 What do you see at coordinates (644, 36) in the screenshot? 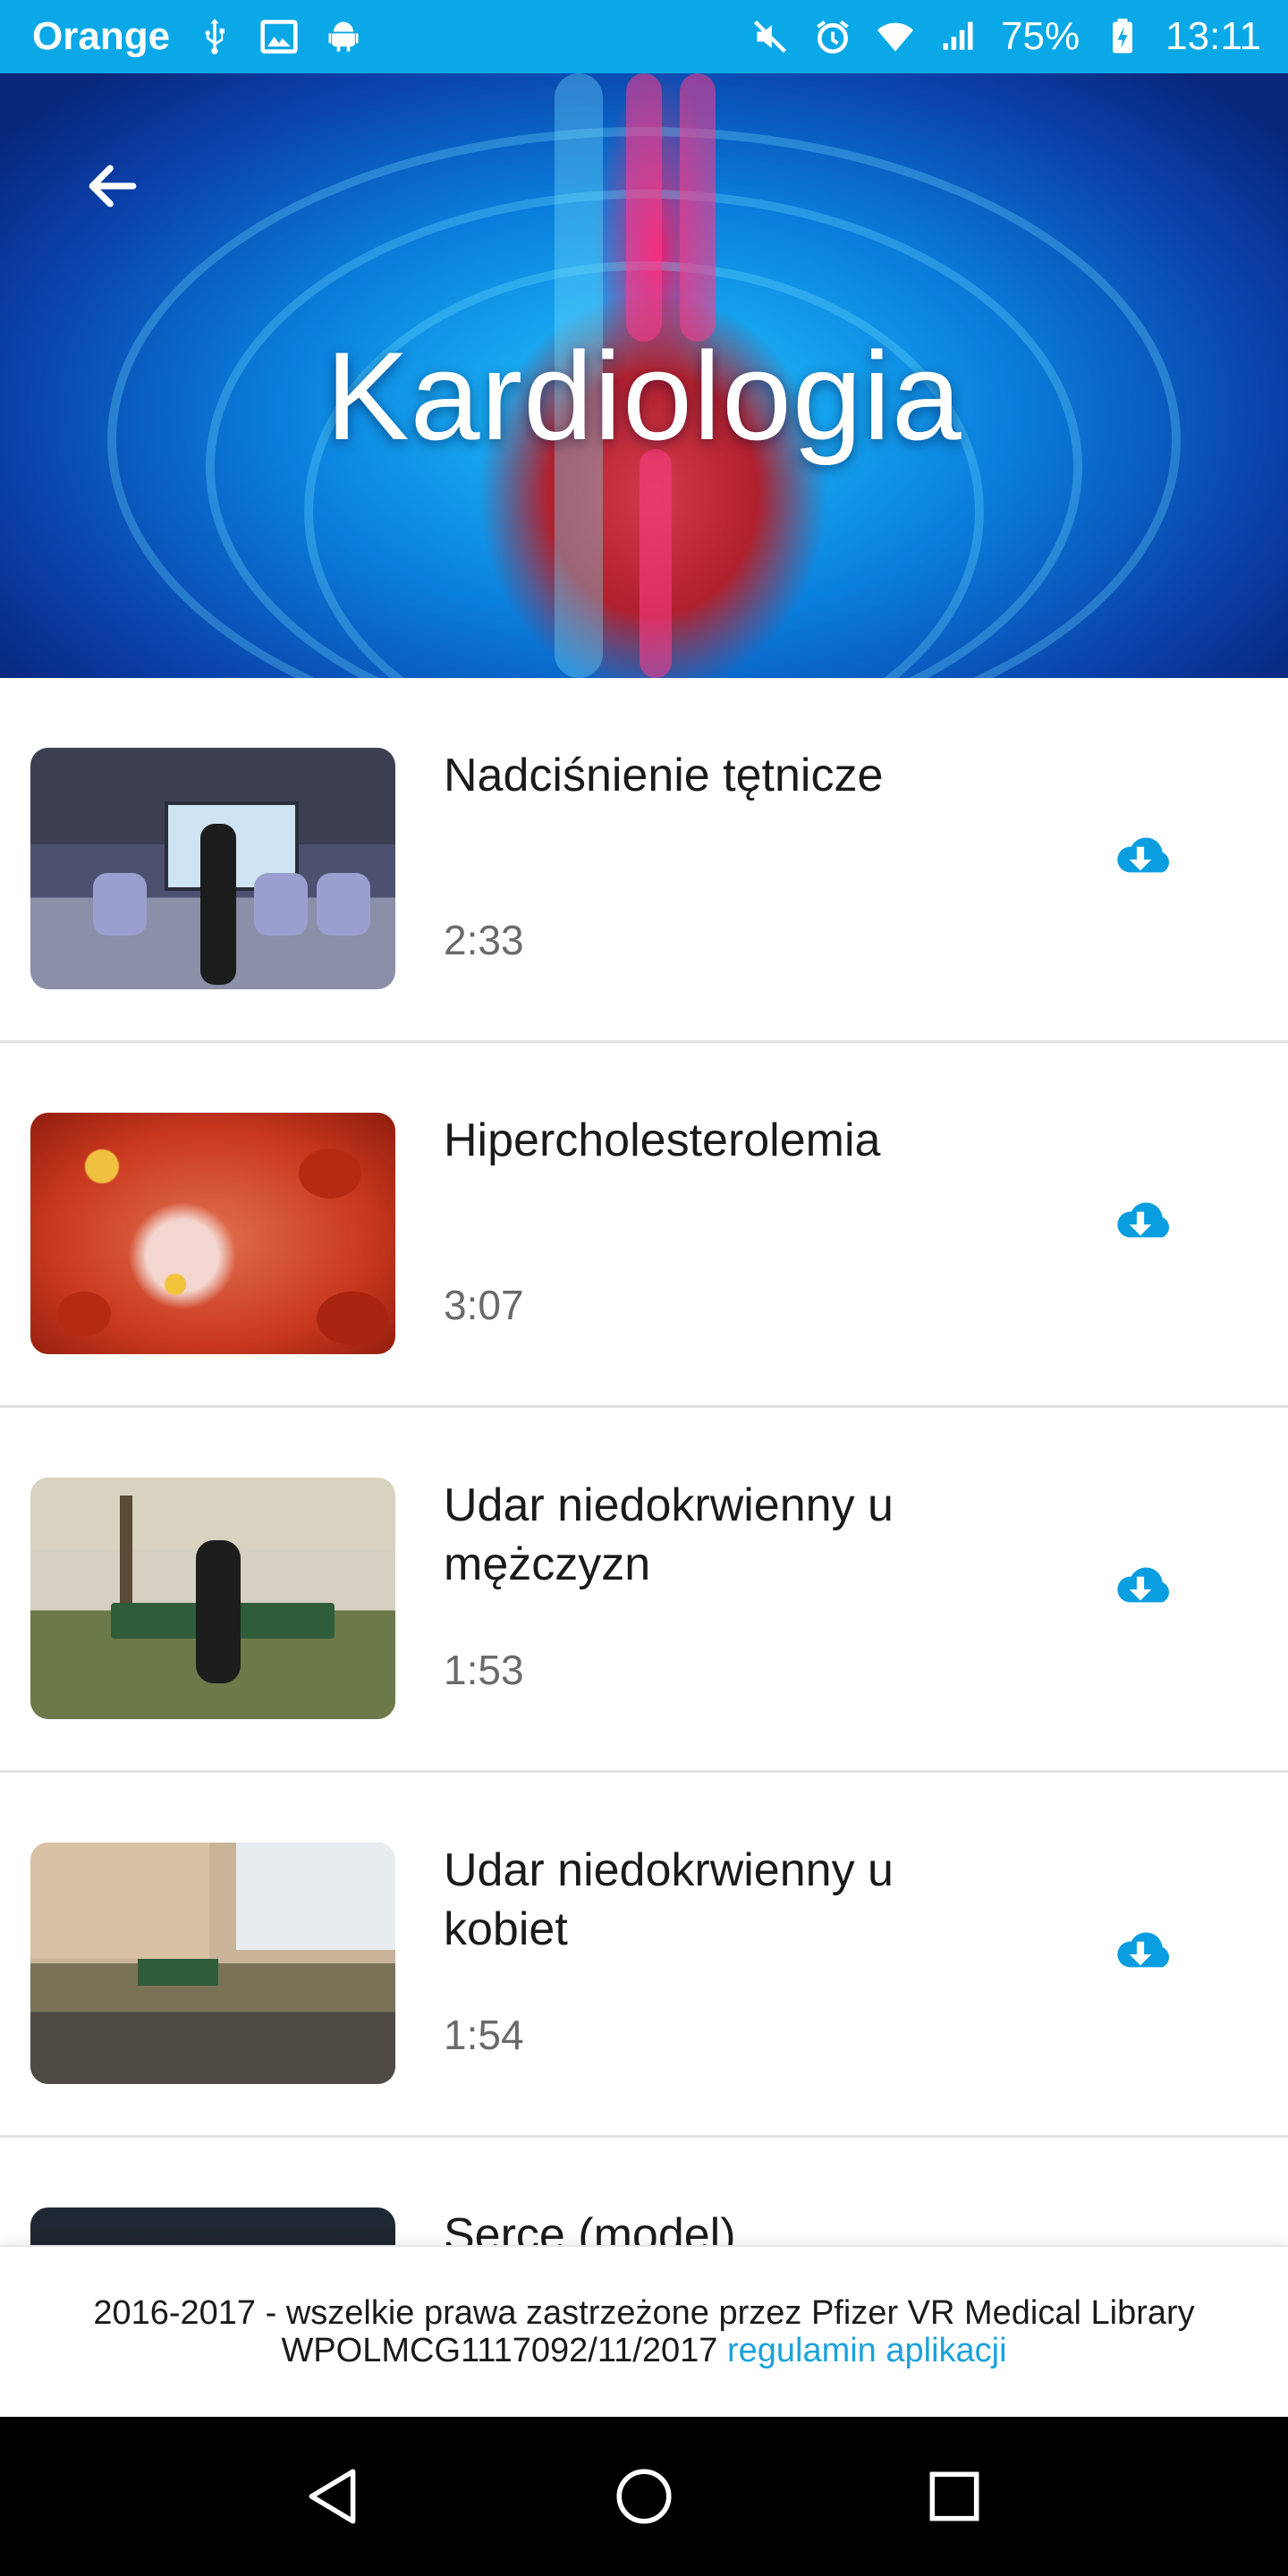
I see `status-bar: Orange 75% 13:11` at bounding box center [644, 36].